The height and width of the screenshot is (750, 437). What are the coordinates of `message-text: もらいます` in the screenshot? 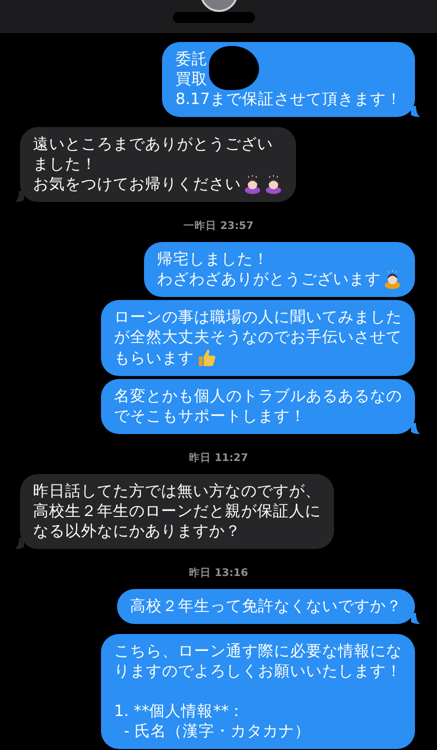 It's located at (154, 358).